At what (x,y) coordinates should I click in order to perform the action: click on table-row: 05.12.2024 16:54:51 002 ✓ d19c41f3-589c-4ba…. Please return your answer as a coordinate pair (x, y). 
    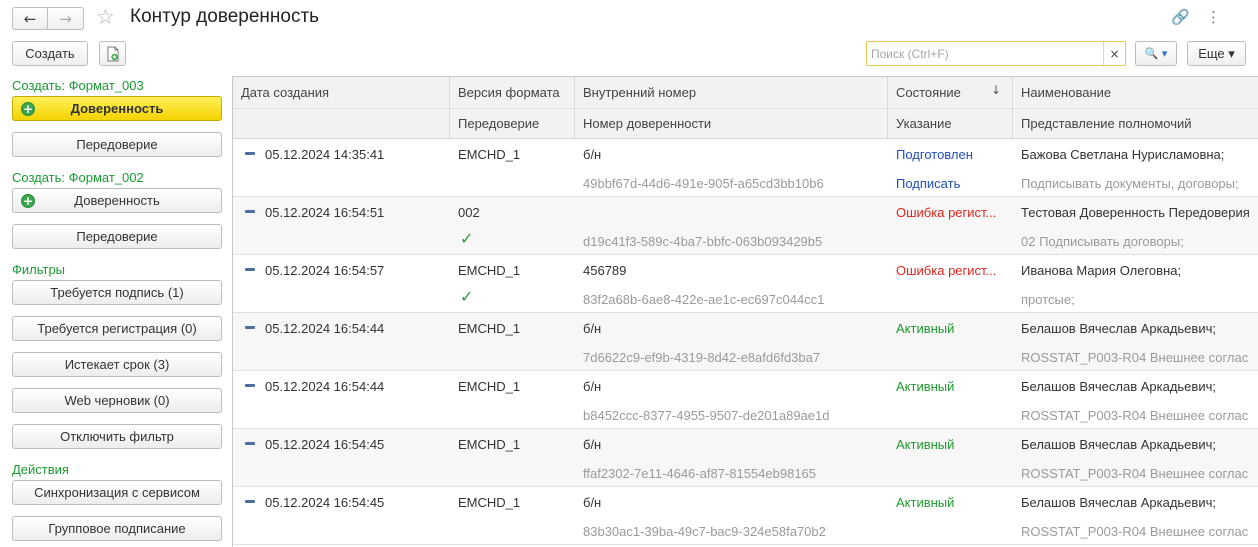
    Looking at the image, I should click on (745, 226).